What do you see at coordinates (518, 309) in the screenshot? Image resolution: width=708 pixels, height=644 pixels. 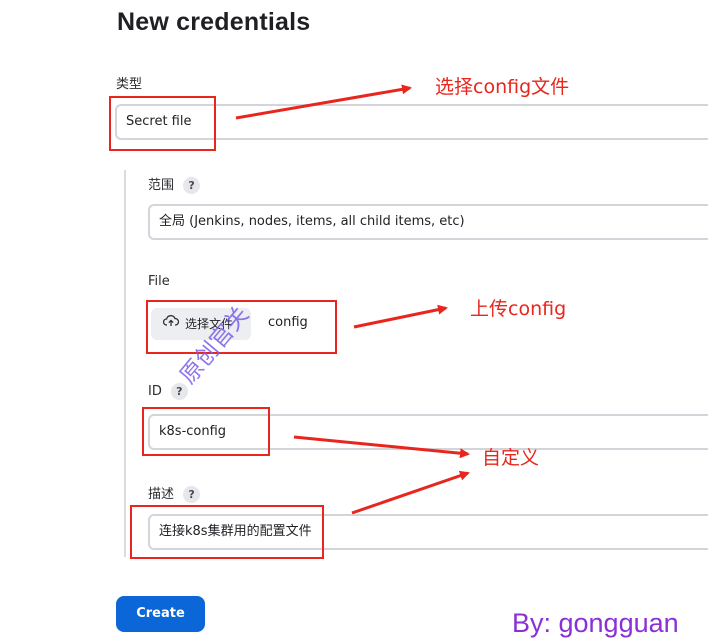 I see `note-upload: 上传config` at bounding box center [518, 309].